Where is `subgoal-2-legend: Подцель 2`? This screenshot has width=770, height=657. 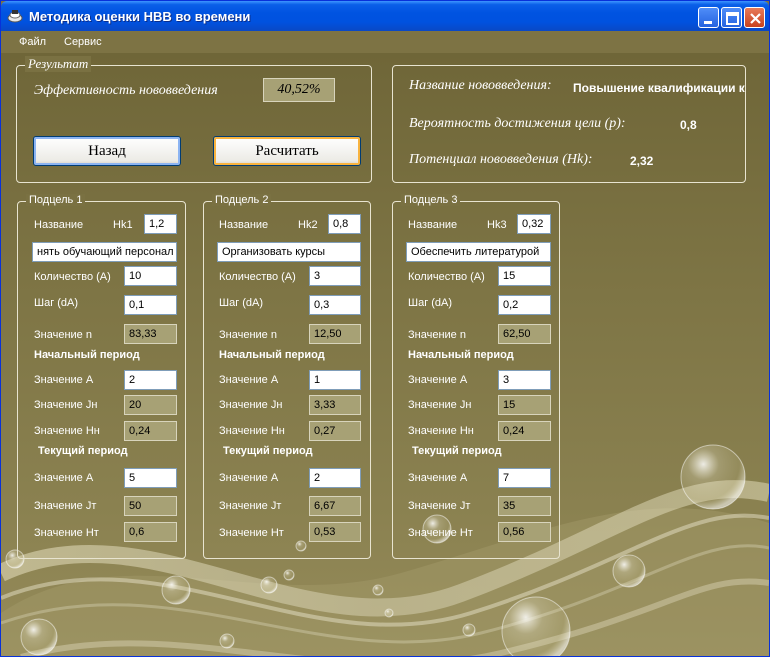
subgoal-2-legend: Подцель 2 is located at coordinates (242, 200).